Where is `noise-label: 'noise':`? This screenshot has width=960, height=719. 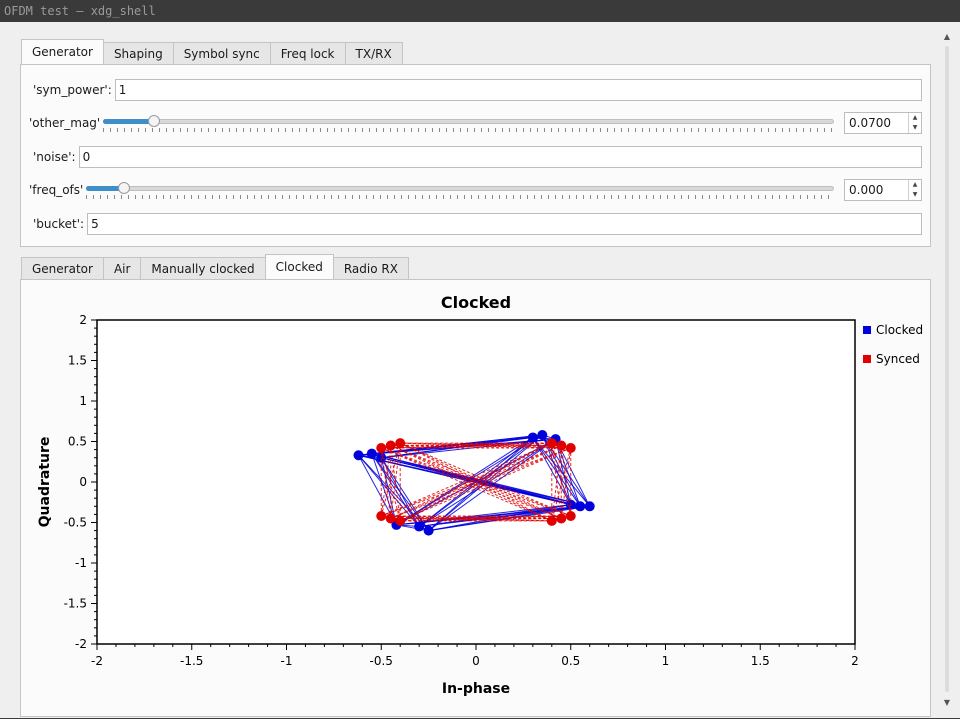
noise-label: 'noise': is located at coordinates (54, 157).